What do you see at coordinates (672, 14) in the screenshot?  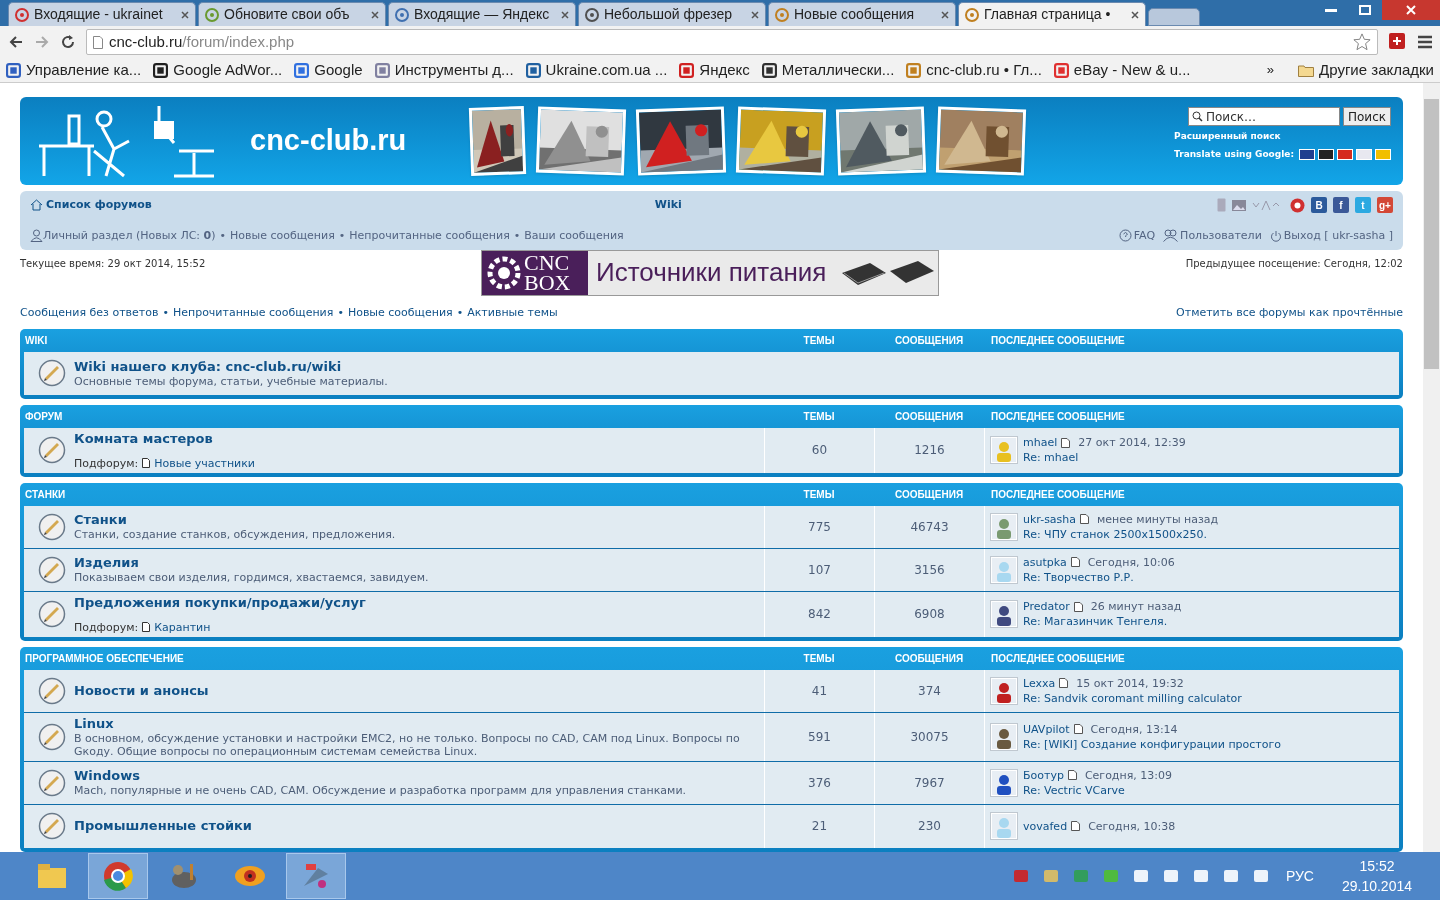 I see `browser-tab: Небольшой фрезер` at bounding box center [672, 14].